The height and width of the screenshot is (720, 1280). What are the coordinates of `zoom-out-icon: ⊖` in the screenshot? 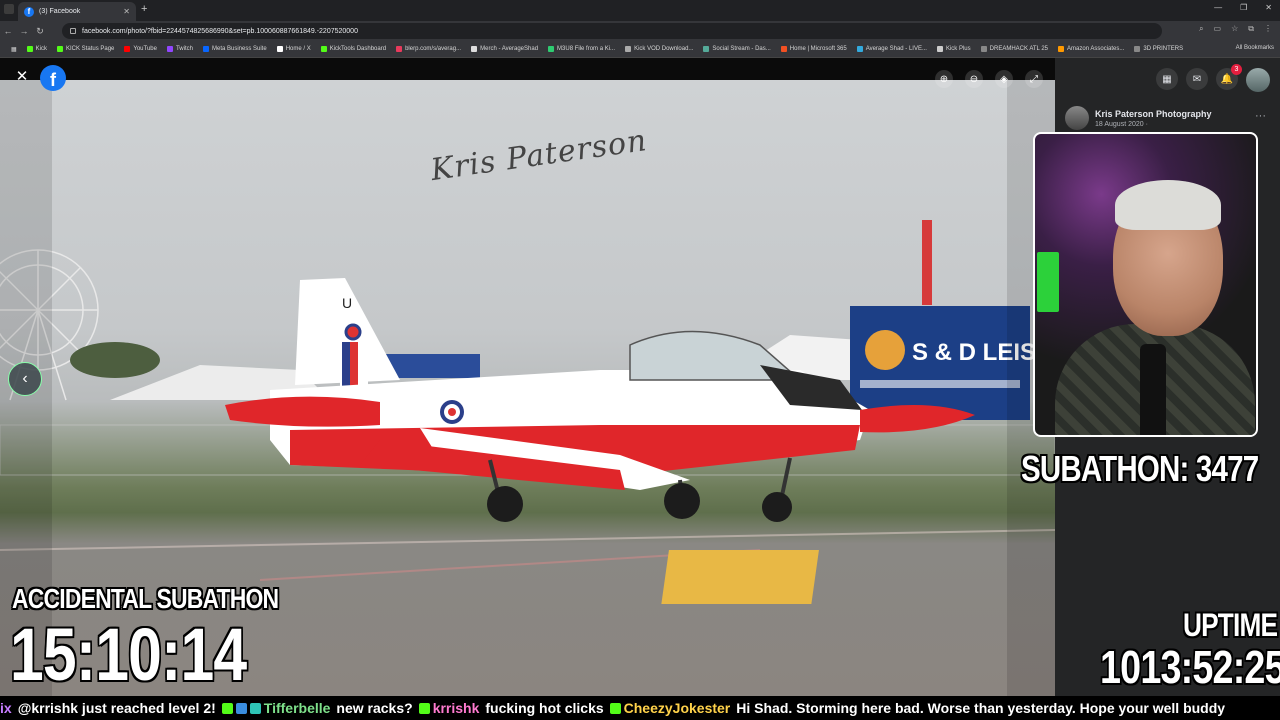 It's located at (974, 79).